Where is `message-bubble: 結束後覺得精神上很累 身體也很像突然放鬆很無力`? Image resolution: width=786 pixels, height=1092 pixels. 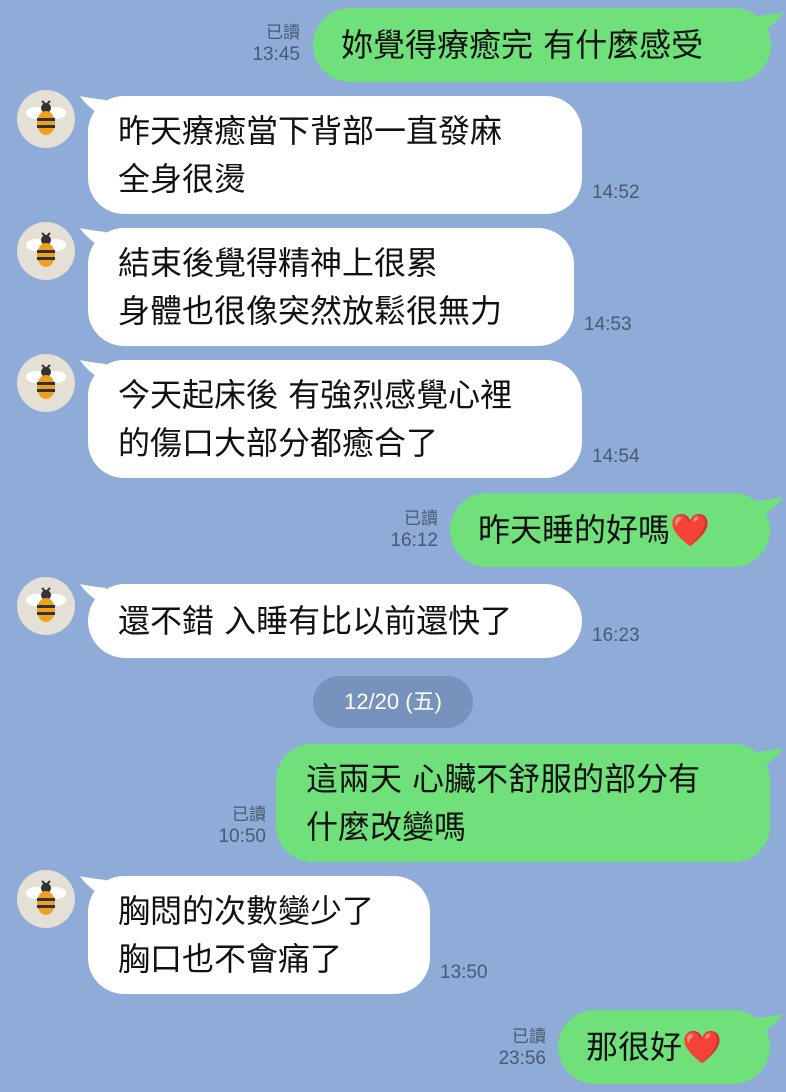
message-bubble: 結束後覺得精神上很累 身體也很像突然放鬆很無力 is located at coordinates (331, 287).